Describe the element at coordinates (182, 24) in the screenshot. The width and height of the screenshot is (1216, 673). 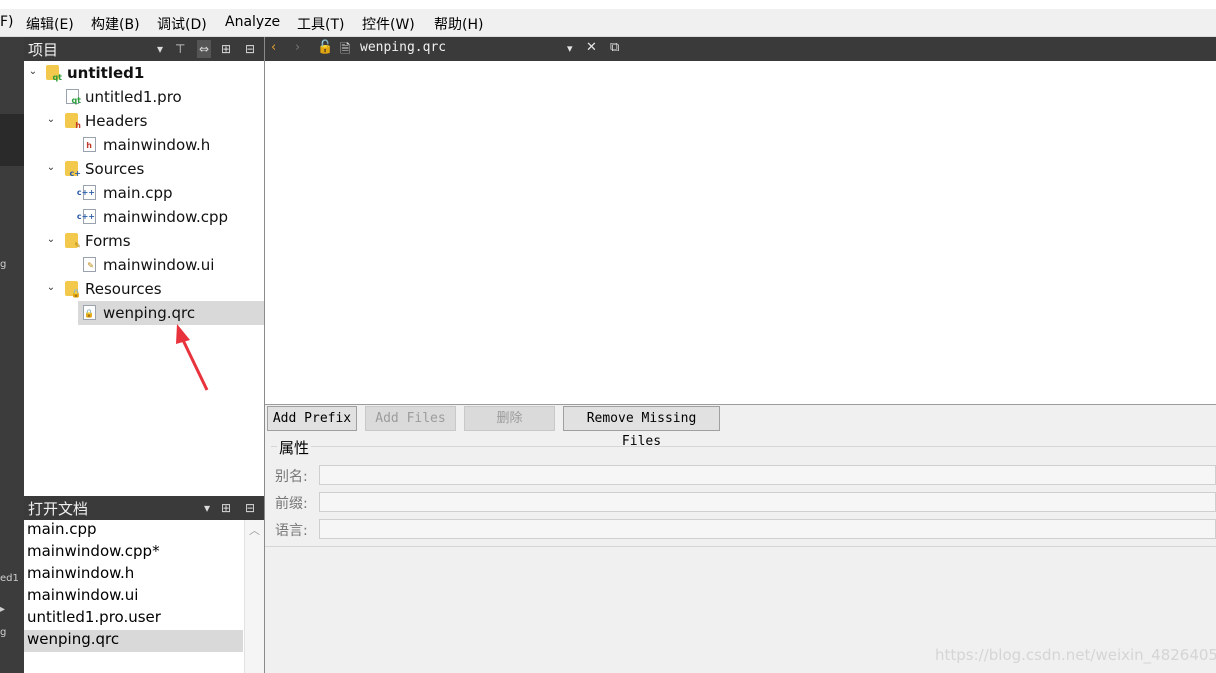
I see `menu-debug: 调试(D)` at that location.